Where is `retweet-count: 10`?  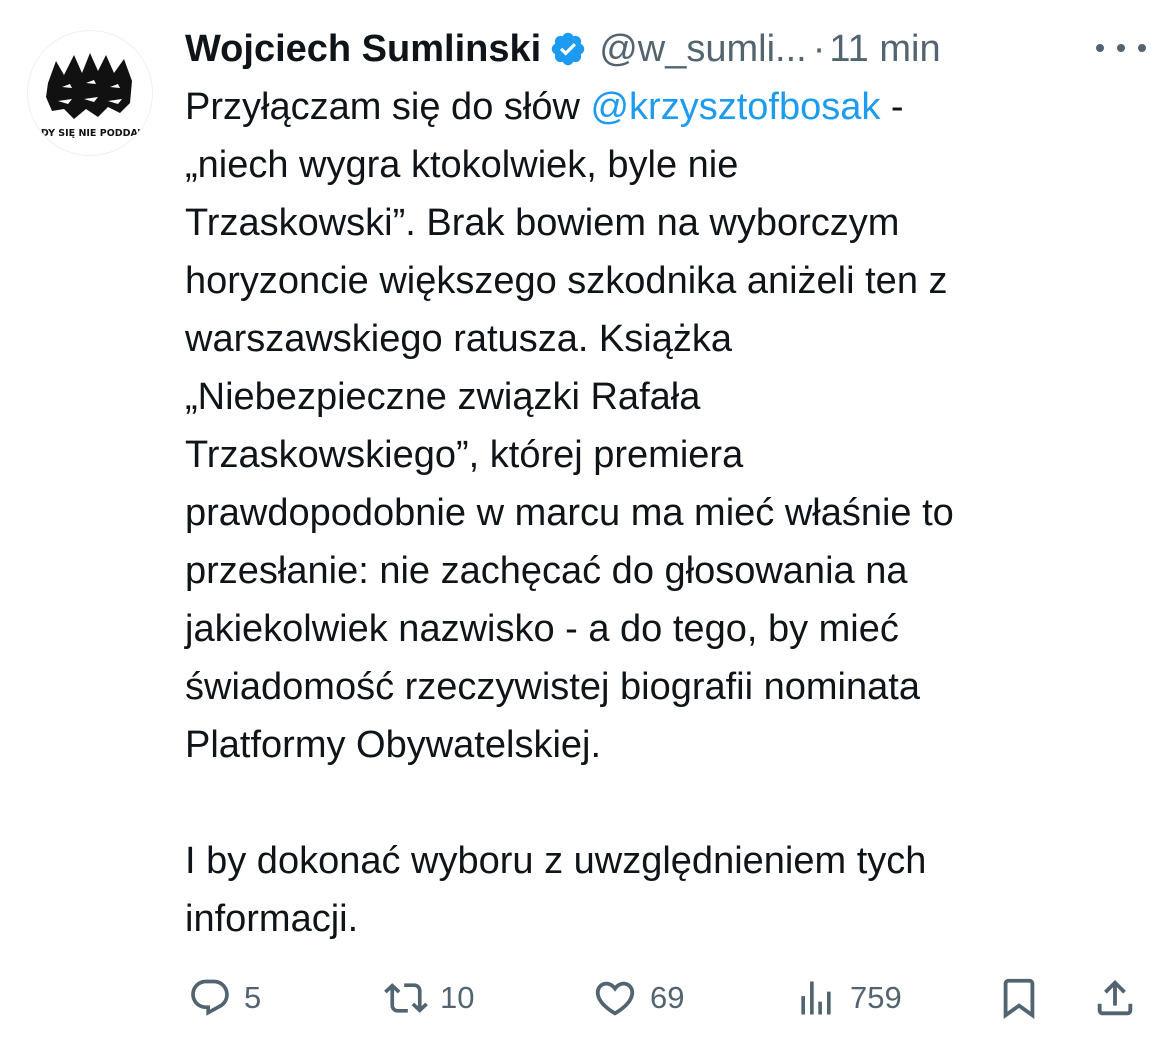
retweet-count: 10 is located at coordinates (457, 997).